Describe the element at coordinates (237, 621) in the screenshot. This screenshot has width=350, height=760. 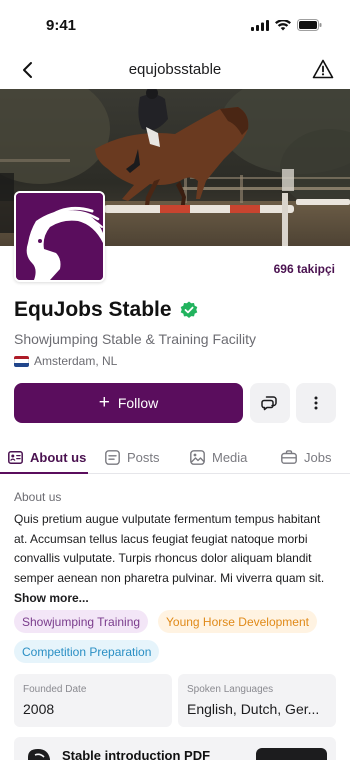
I see `tag-chip: Young Horse Development` at that location.